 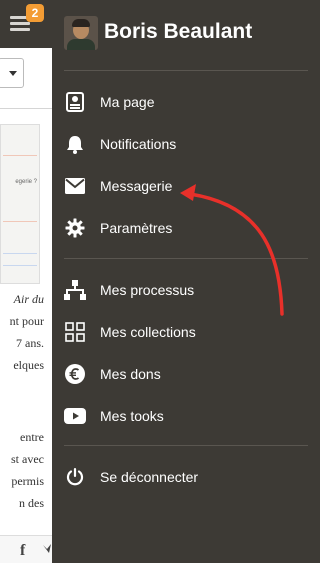 What do you see at coordinates (127, 102) in the screenshot?
I see `menu-item-label: Ma page` at bounding box center [127, 102].